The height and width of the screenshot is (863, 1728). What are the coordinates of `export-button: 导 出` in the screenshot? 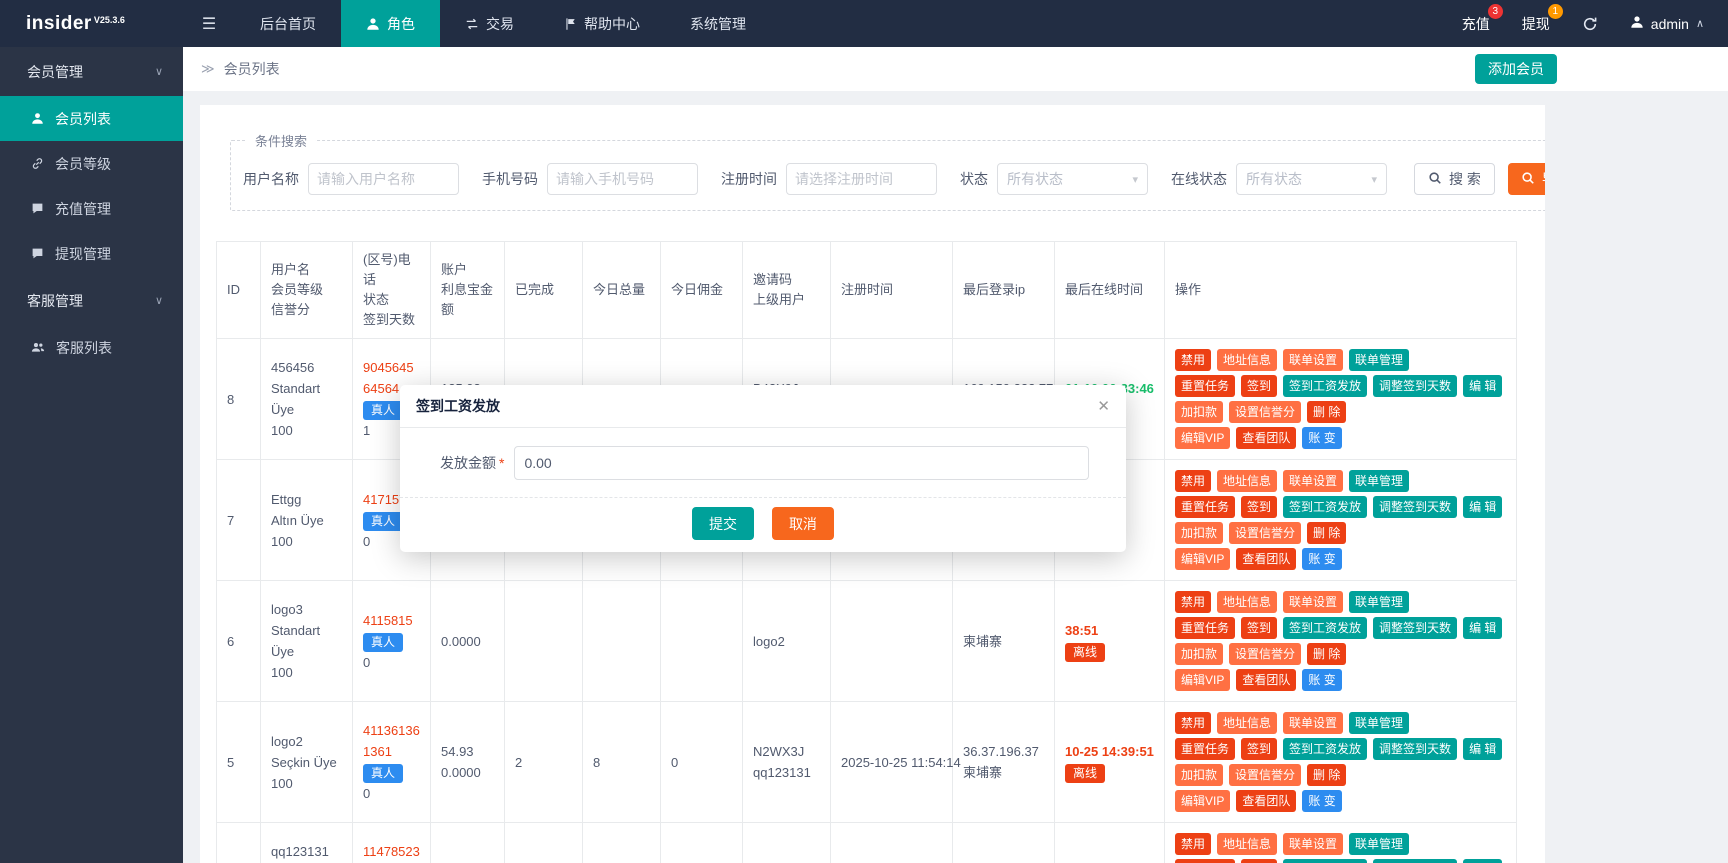 It's located at (1526, 179).